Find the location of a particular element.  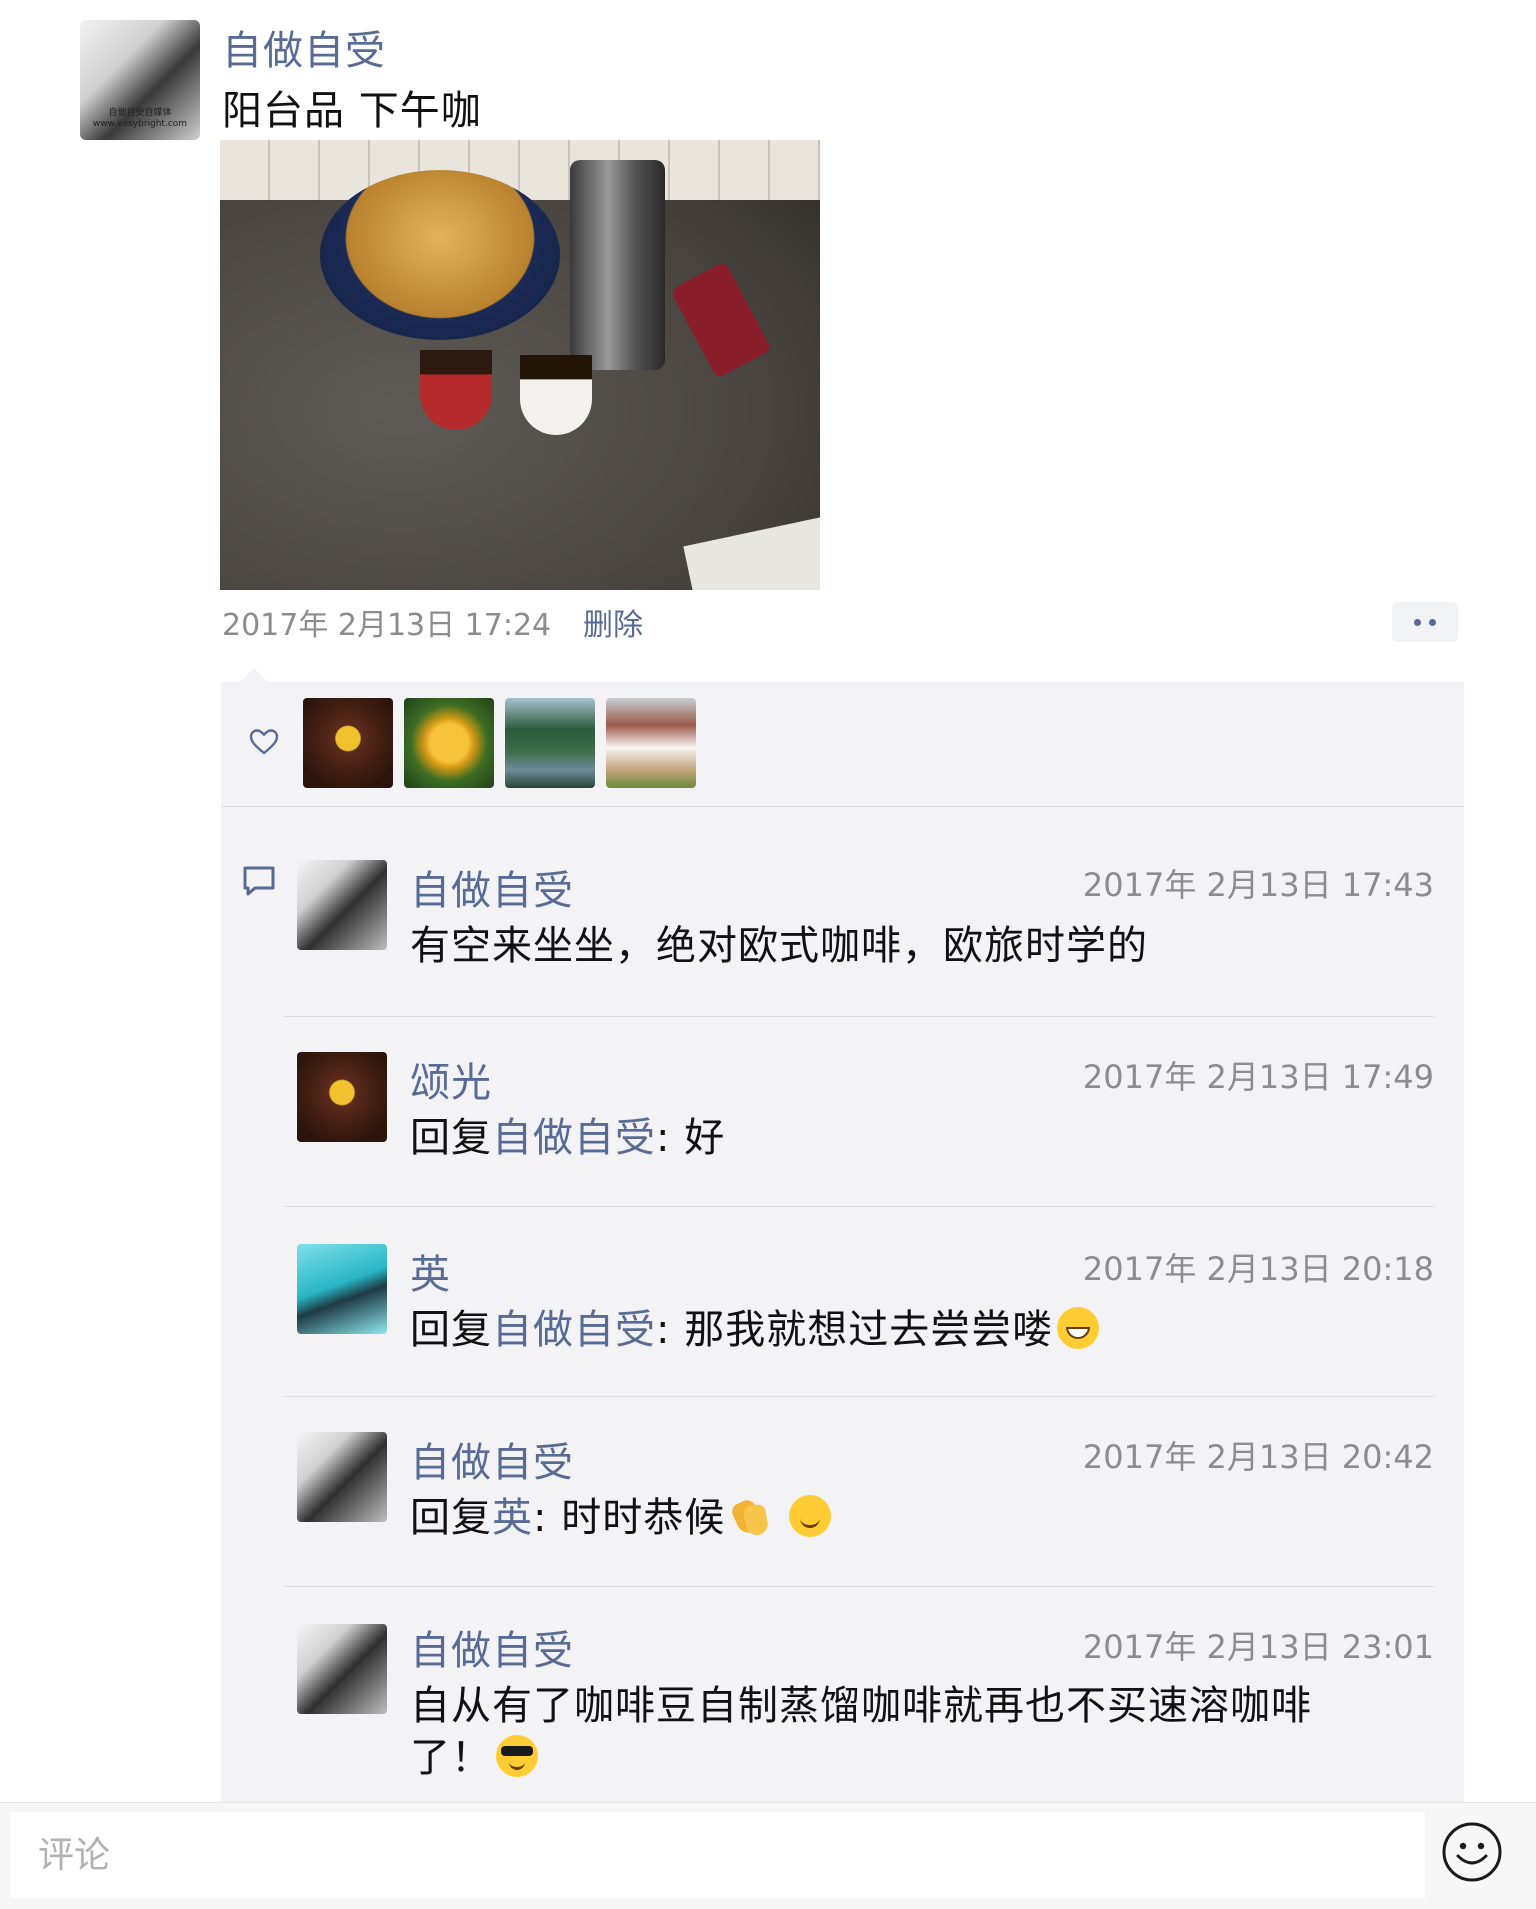

comment-text-line2-wrap: 了！ is located at coordinates (915, 1758).